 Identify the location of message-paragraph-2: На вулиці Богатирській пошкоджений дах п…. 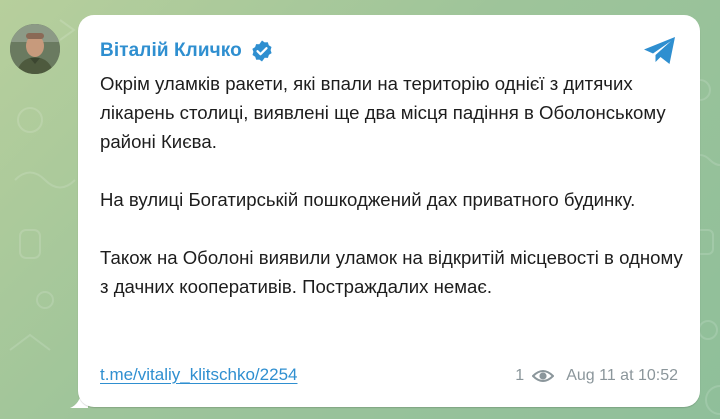
(368, 199).